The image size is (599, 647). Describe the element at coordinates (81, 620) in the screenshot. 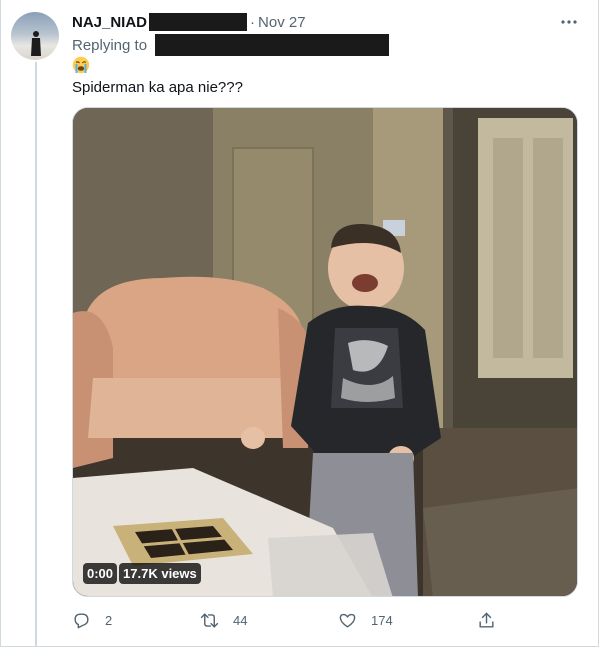

I see `reply-icon` at that location.